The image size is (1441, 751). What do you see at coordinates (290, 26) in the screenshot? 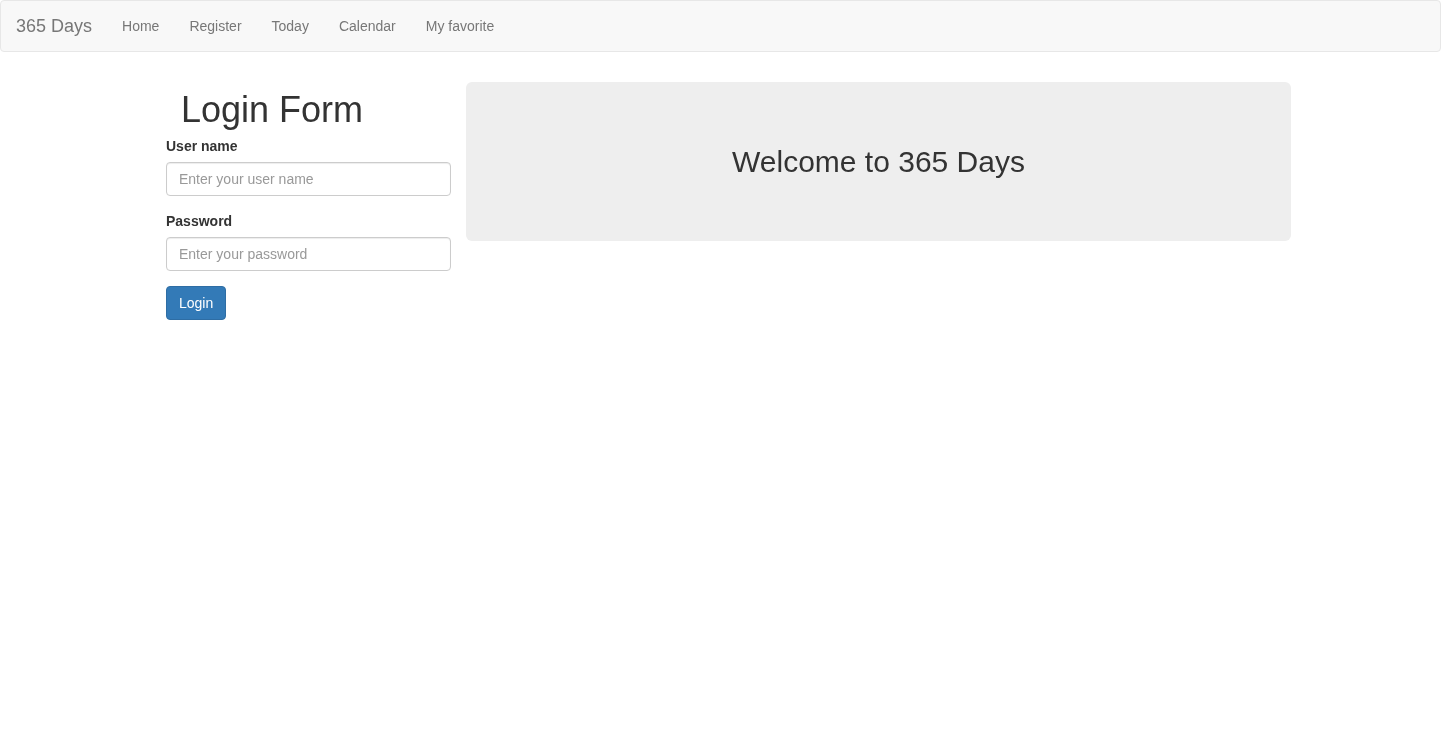
I see `nav-link: Today` at bounding box center [290, 26].